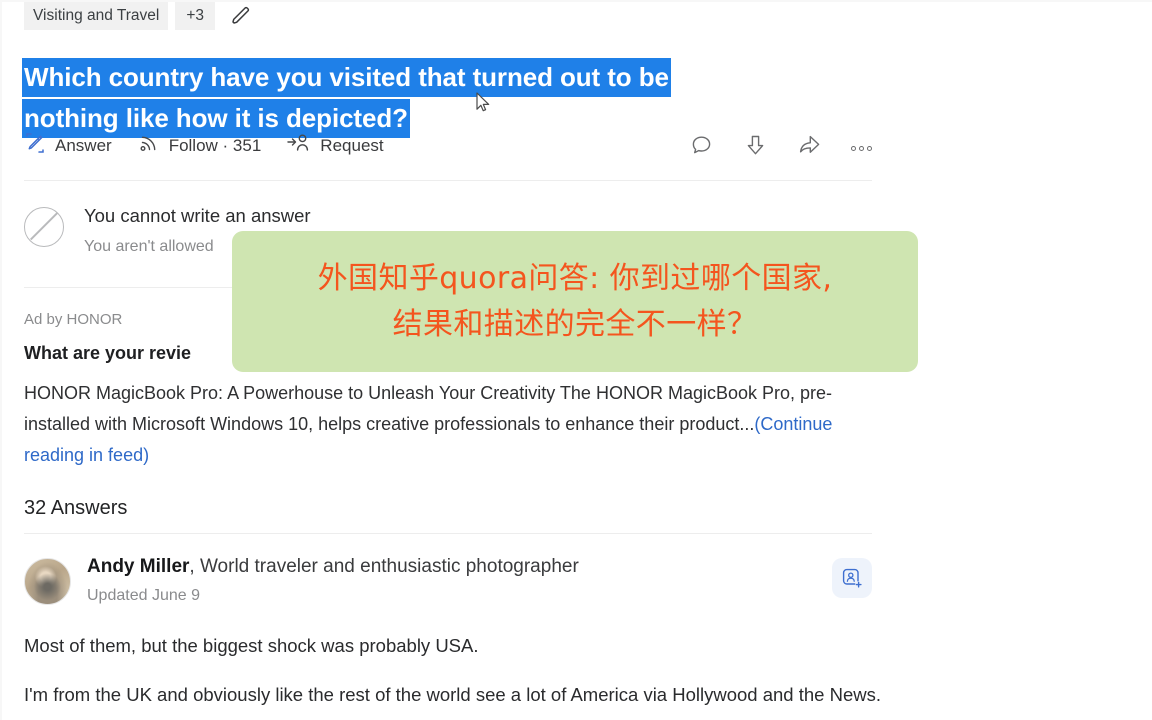 The height and width of the screenshot is (720, 1152). I want to click on no-entry-icon, so click(44, 227).